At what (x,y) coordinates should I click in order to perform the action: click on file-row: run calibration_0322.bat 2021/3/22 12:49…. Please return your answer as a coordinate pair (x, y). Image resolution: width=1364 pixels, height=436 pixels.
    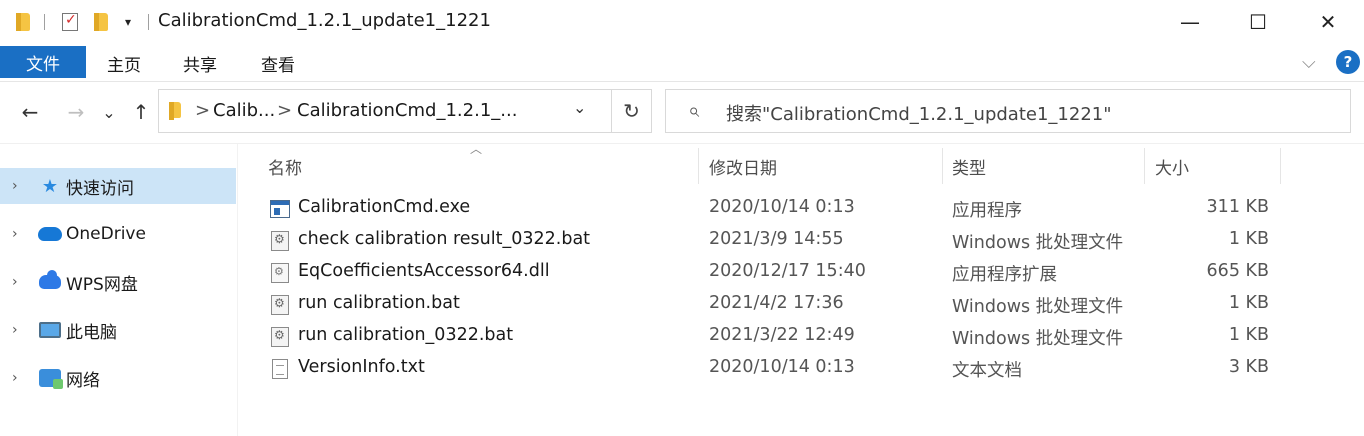
    Looking at the image, I should click on (772, 337).